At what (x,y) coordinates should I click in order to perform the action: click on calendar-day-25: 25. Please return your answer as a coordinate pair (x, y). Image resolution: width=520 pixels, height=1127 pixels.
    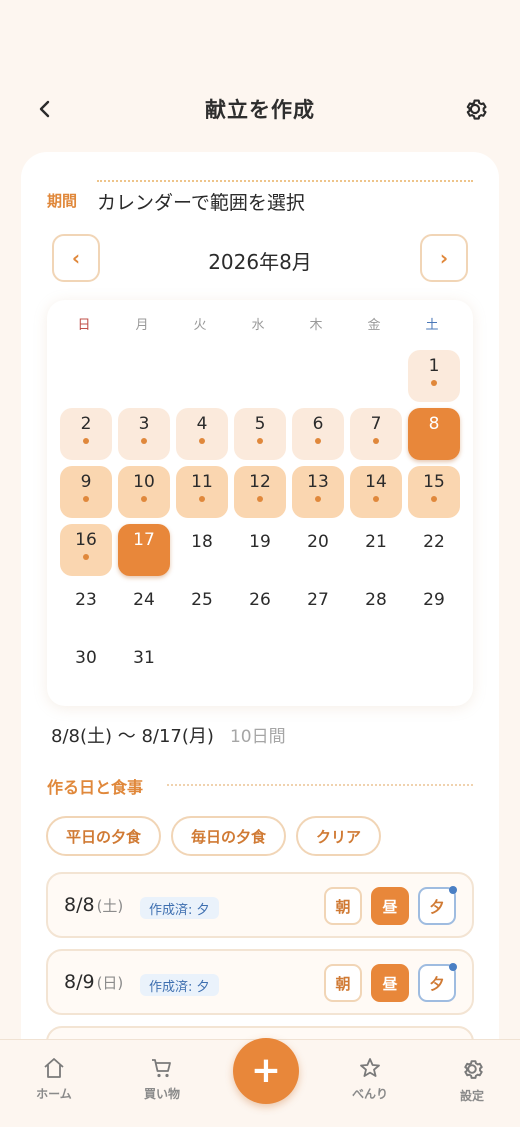
    Looking at the image, I should click on (202, 608).